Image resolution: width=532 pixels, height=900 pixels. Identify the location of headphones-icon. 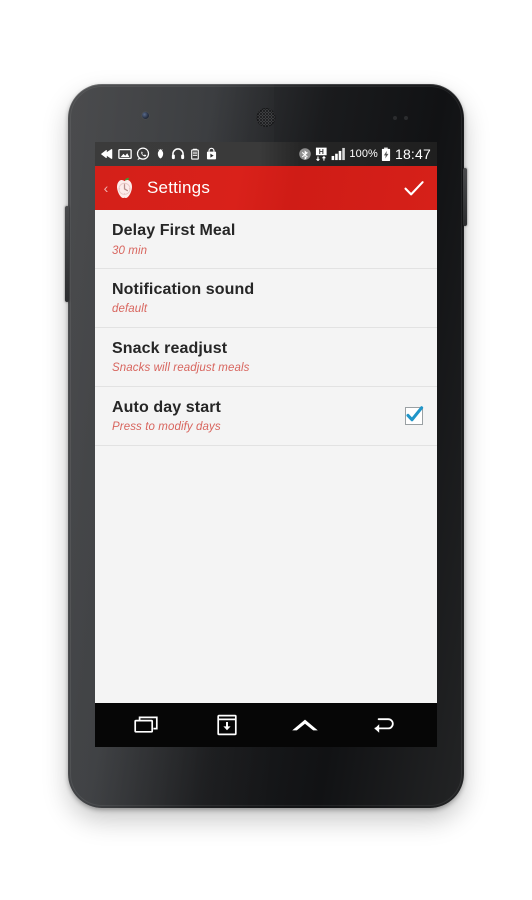
(178, 154).